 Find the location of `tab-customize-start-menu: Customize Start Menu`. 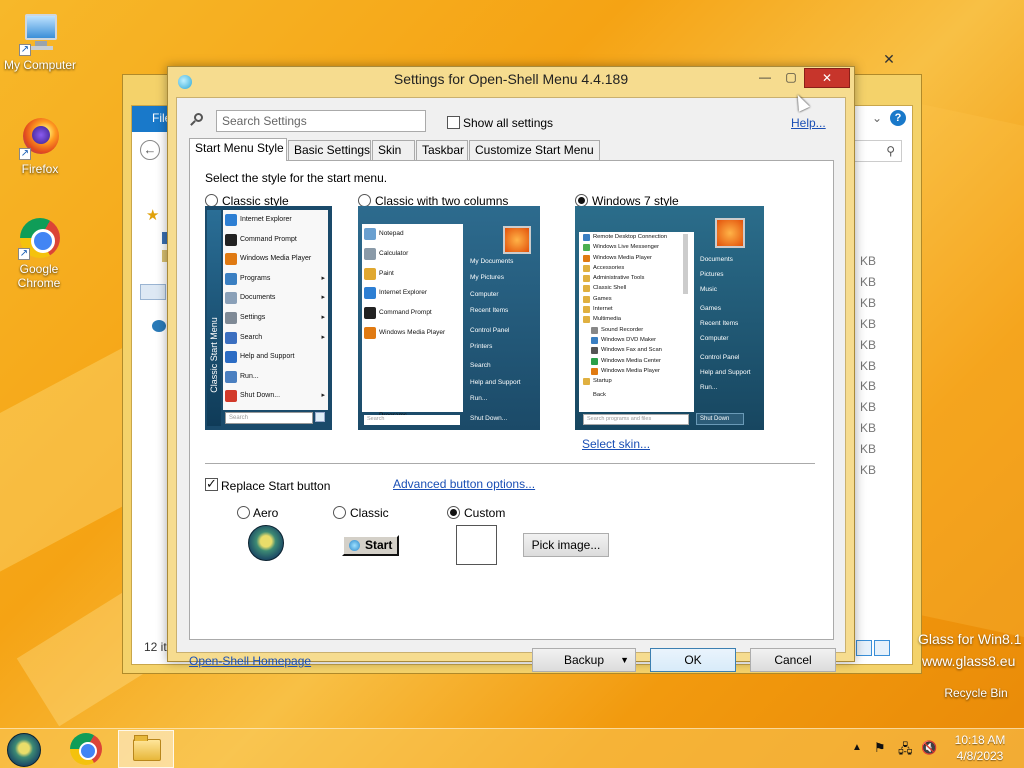

tab-customize-start-menu: Customize Start Menu is located at coordinates (534, 150).